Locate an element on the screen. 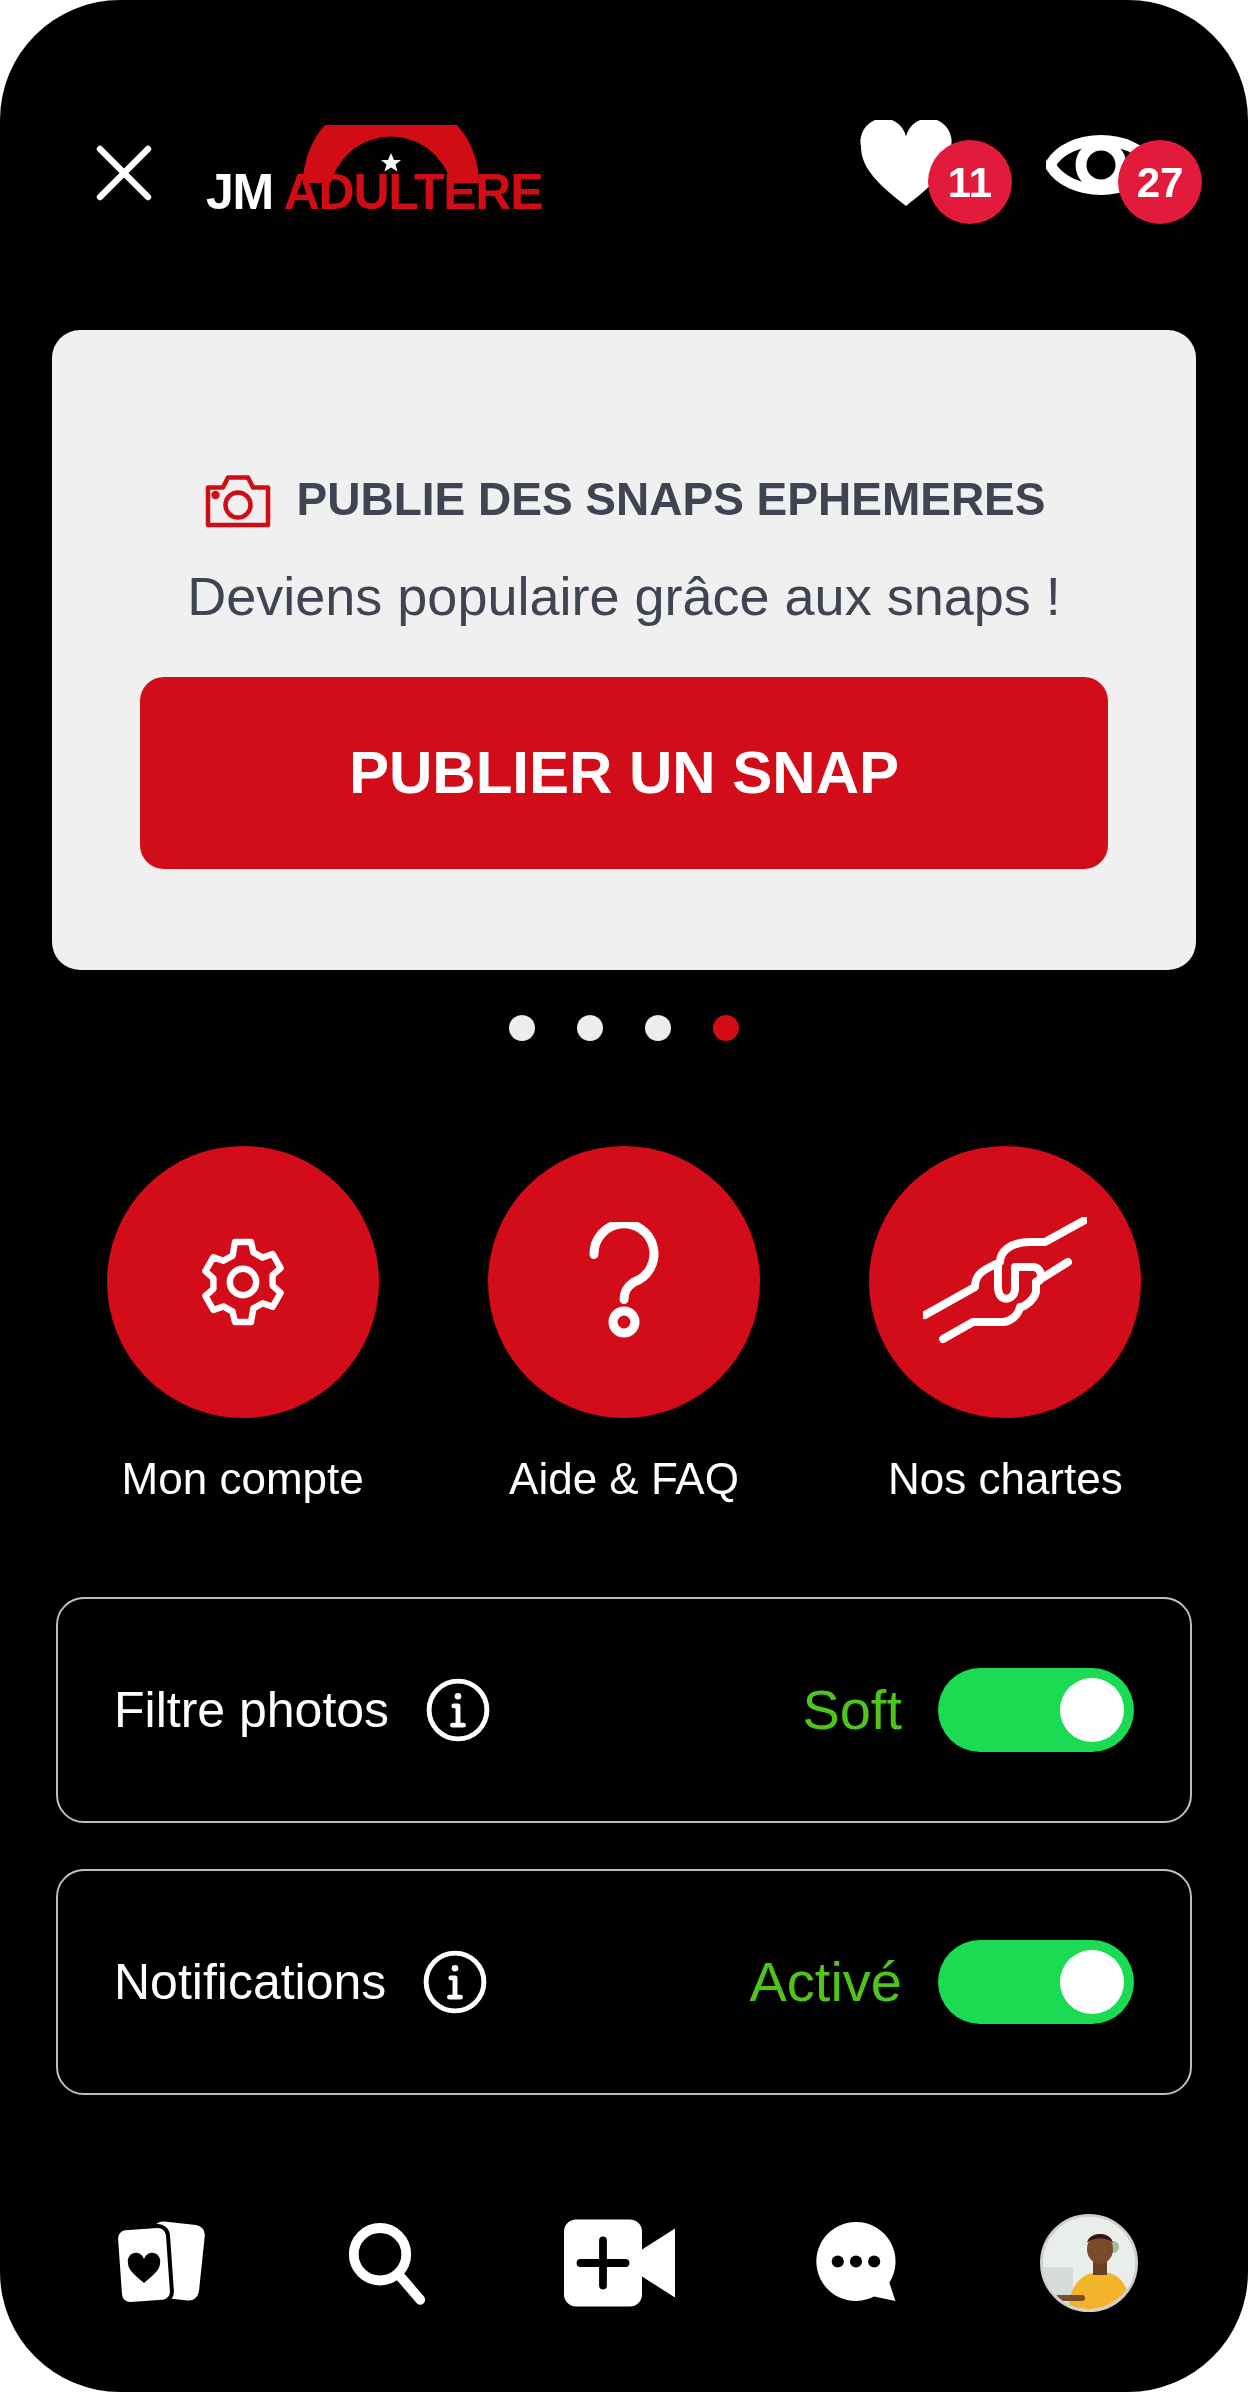 This screenshot has width=1248, height=2392. count-badge: 27 is located at coordinates (1160, 182).